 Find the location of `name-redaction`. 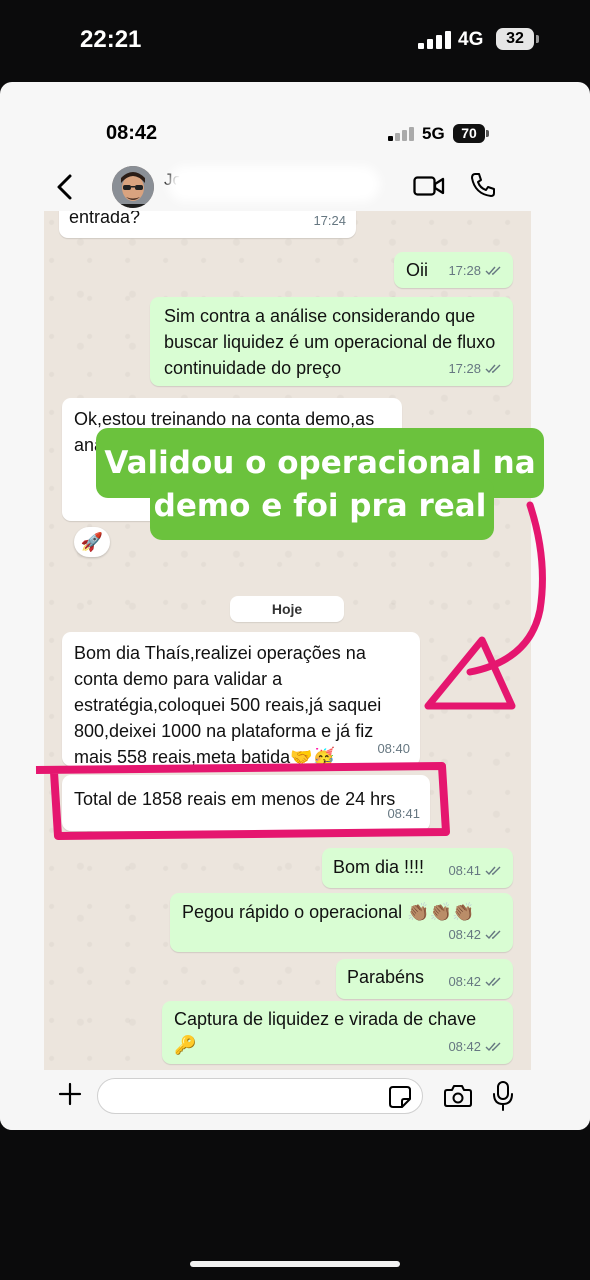

name-redaction is located at coordinates (274, 184).